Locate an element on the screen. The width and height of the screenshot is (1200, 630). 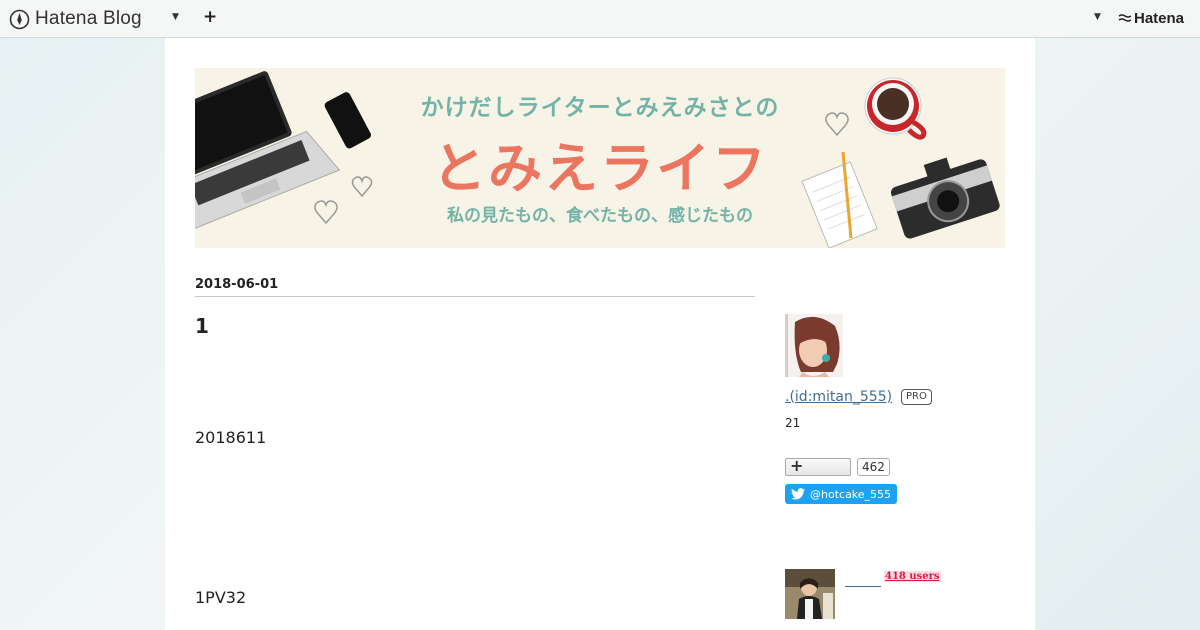
entry-title: 1 is located at coordinates (202, 326).